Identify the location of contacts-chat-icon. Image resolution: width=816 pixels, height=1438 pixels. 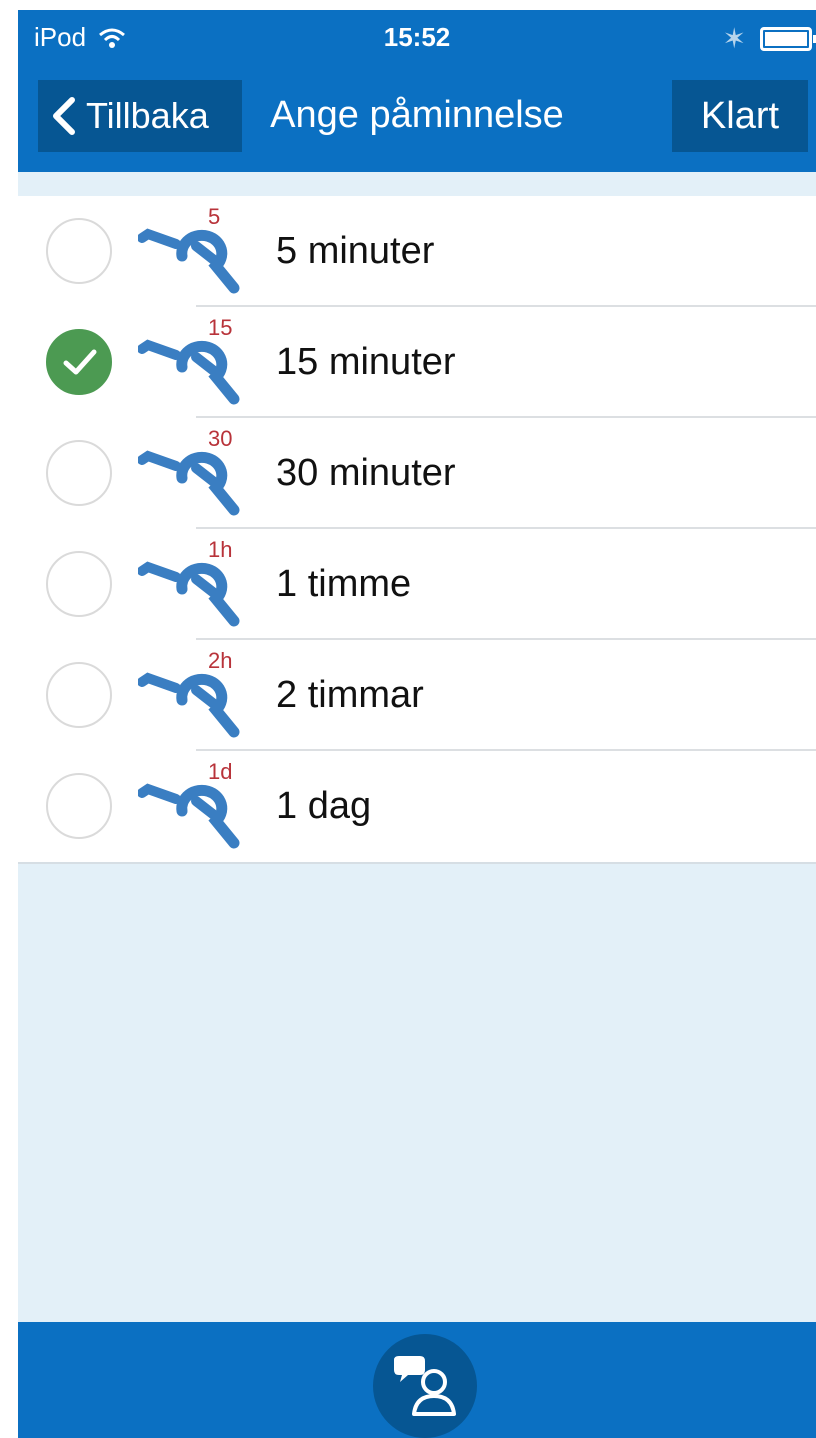
(425, 1386).